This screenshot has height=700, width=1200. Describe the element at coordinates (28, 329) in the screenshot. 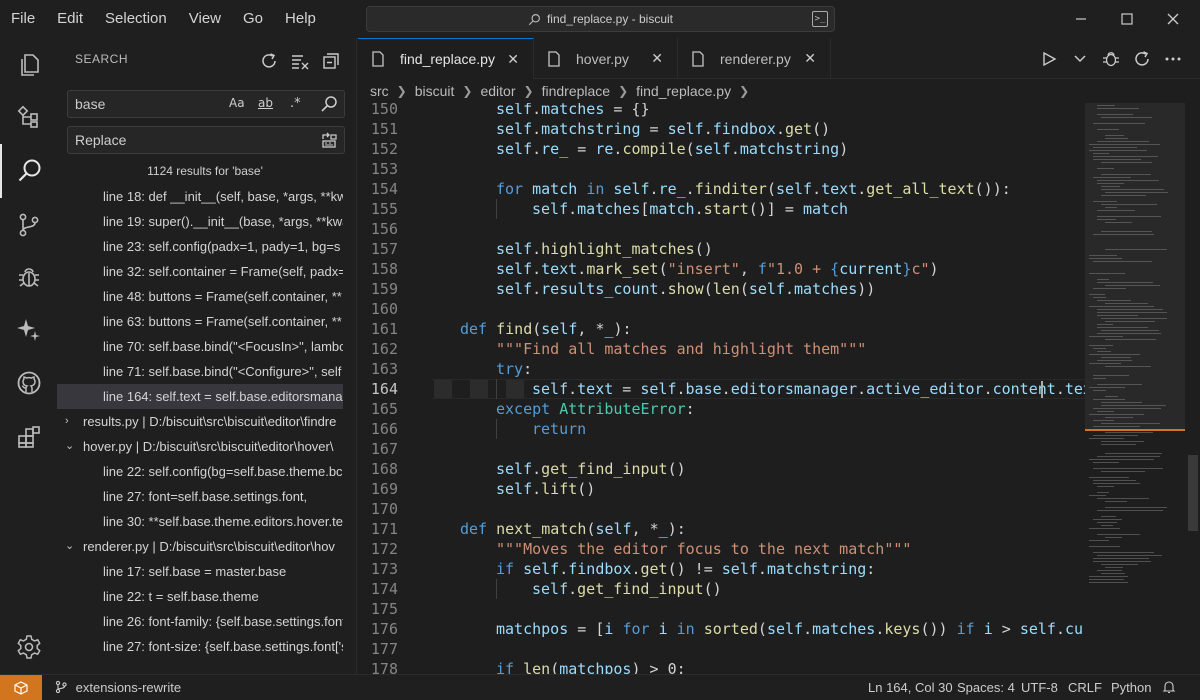

I see `ai-assistant-button` at that location.